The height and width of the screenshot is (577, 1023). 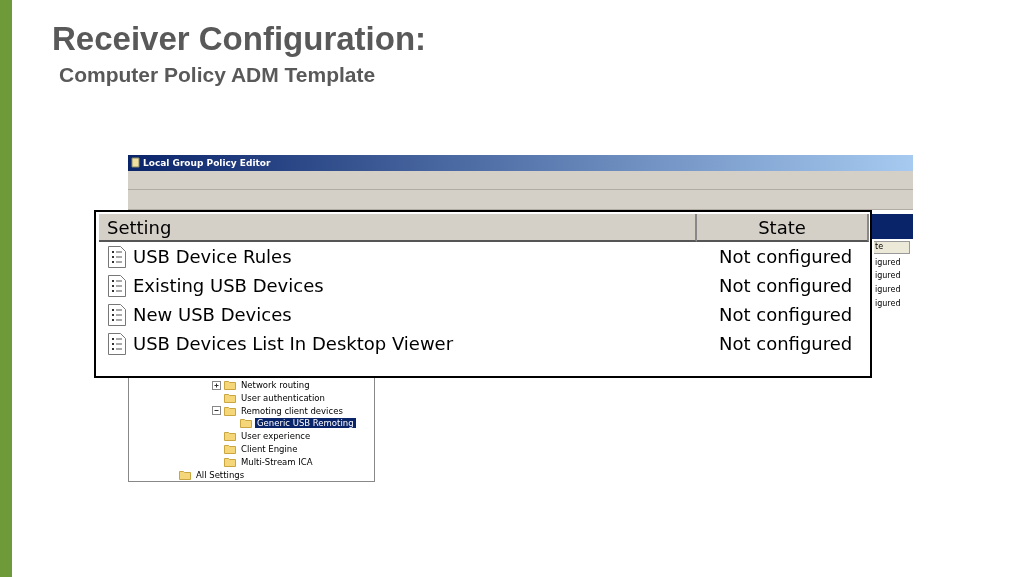 I want to click on window-title: Local Group Policy Editor, so click(x=207, y=162).